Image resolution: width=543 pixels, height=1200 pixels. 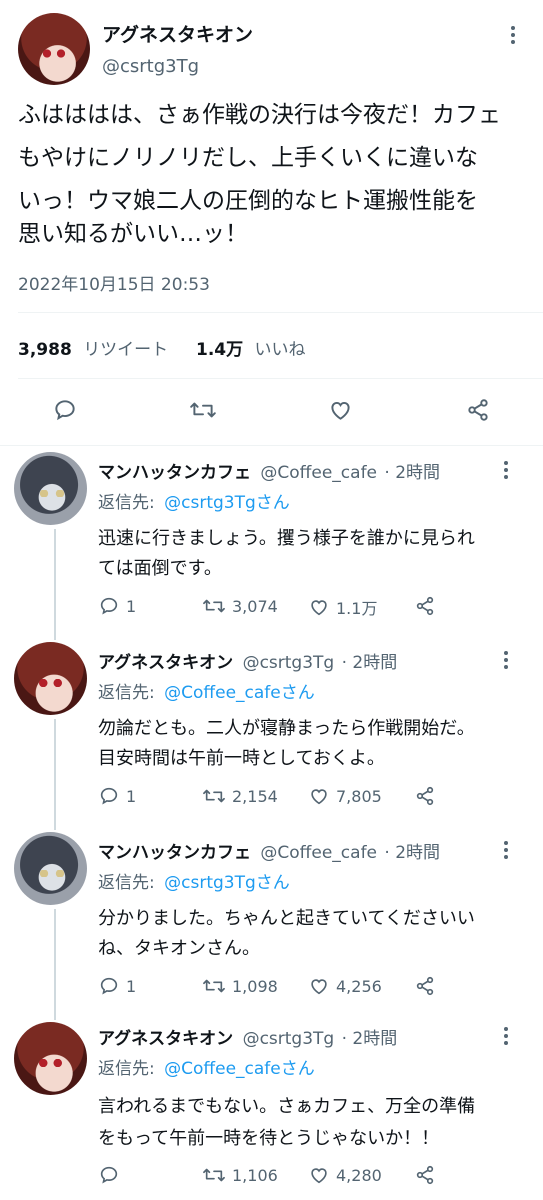 What do you see at coordinates (359, 1175) in the screenshot?
I see `like-count: 4,280` at bounding box center [359, 1175].